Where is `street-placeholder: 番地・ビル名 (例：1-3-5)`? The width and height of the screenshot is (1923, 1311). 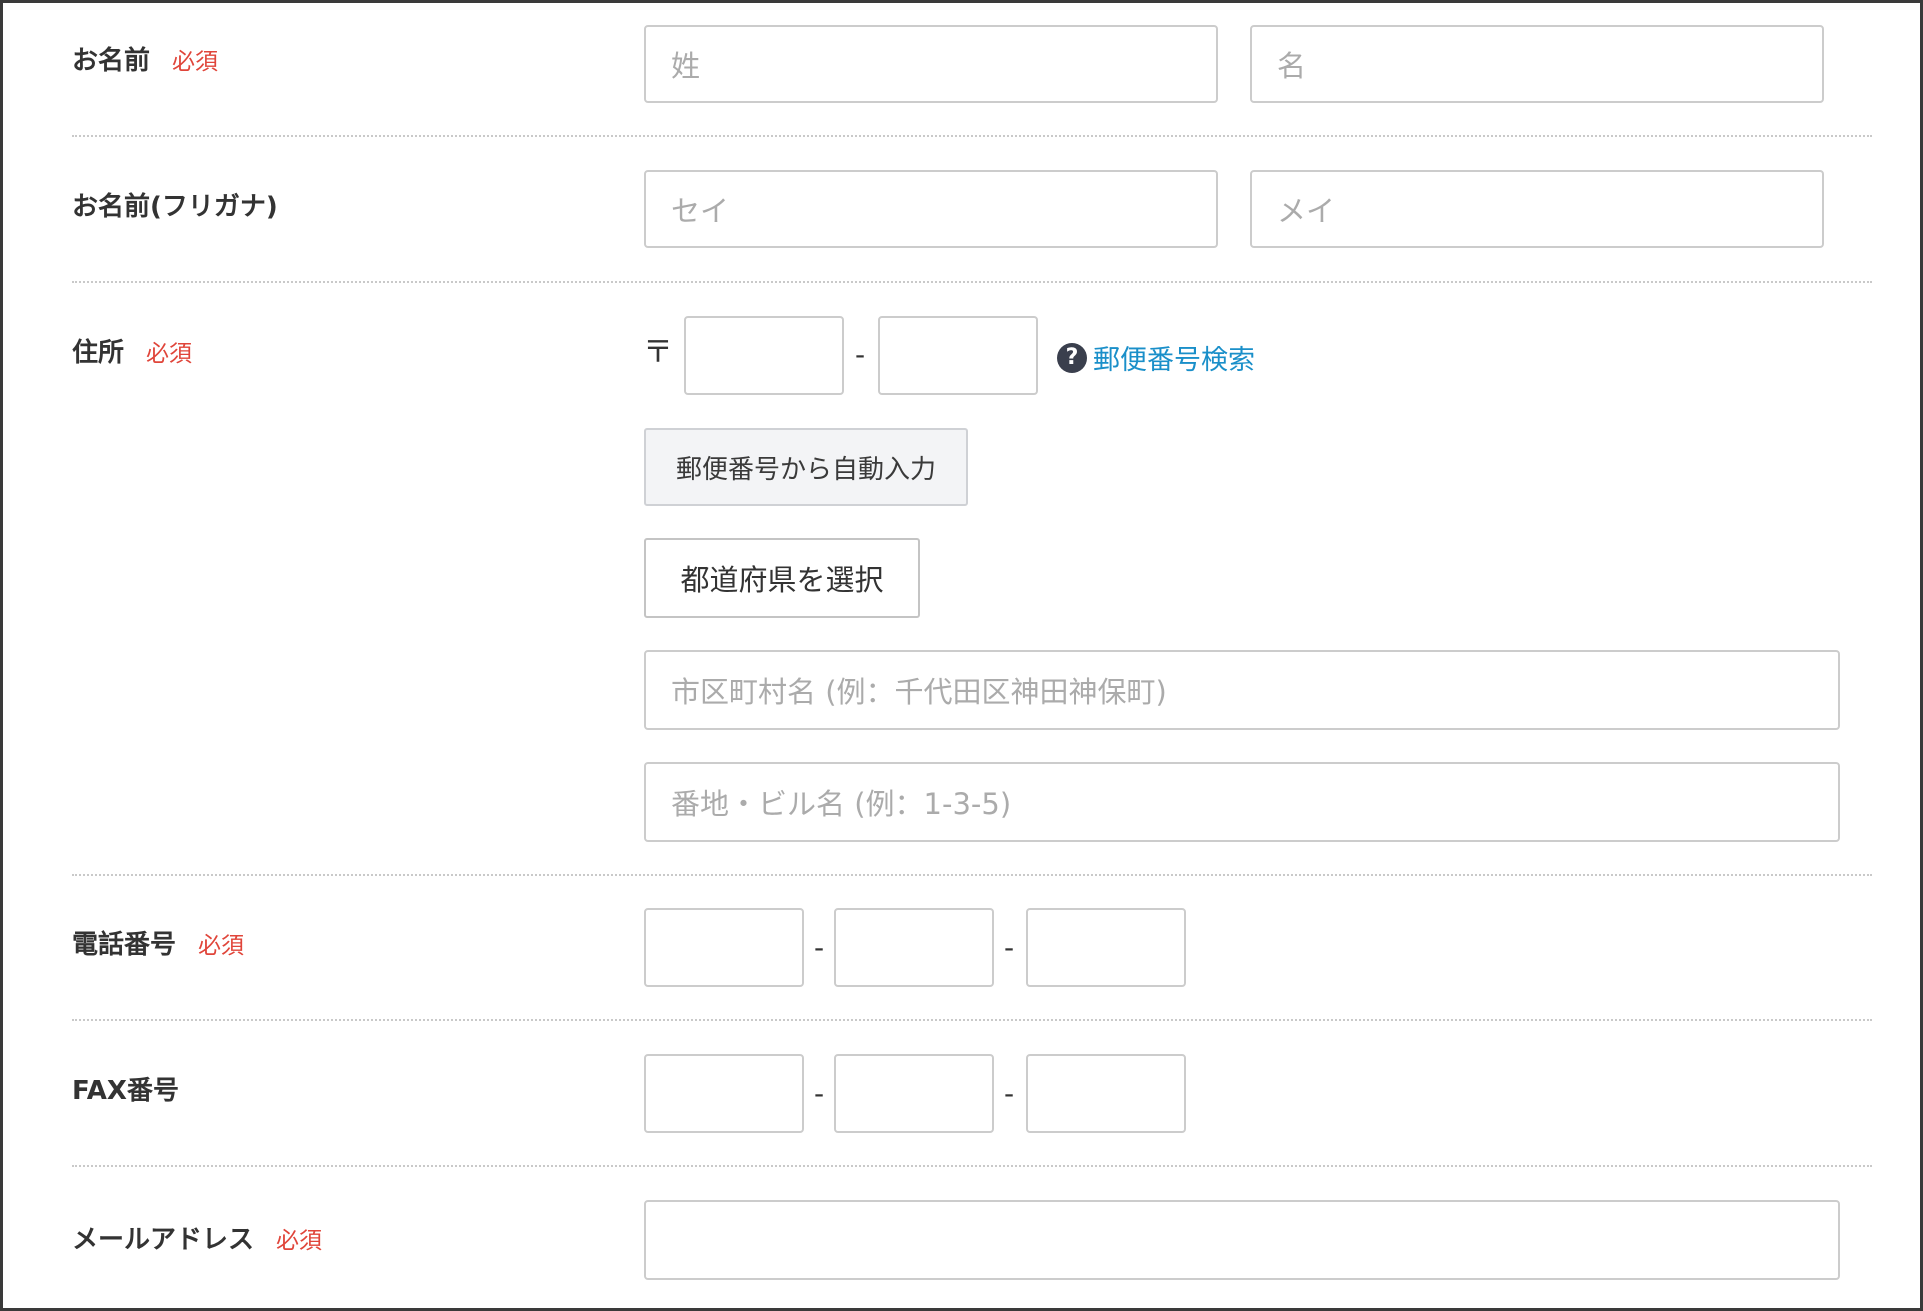
street-placeholder: 番地・ビル名 (例：1-3-5) is located at coordinates (841, 804).